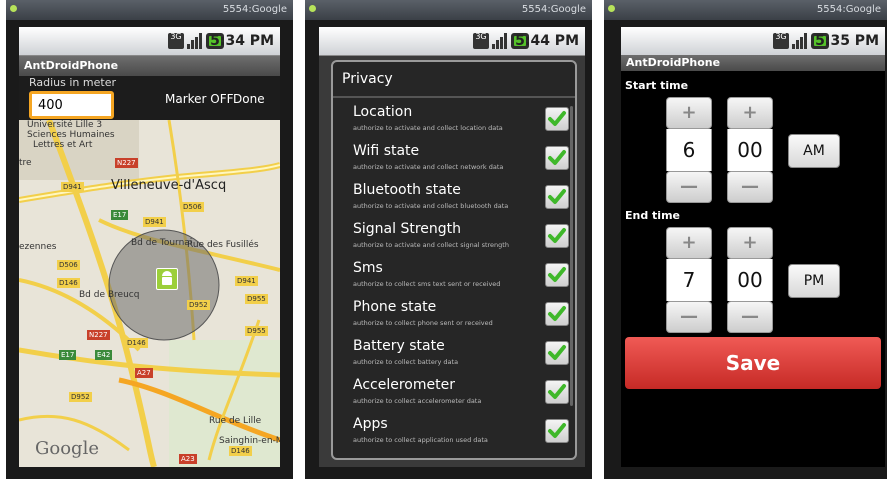 The width and height of the screenshot is (887, 479). I want to click on privacy-item-title: Battery state, so click(399, 346).